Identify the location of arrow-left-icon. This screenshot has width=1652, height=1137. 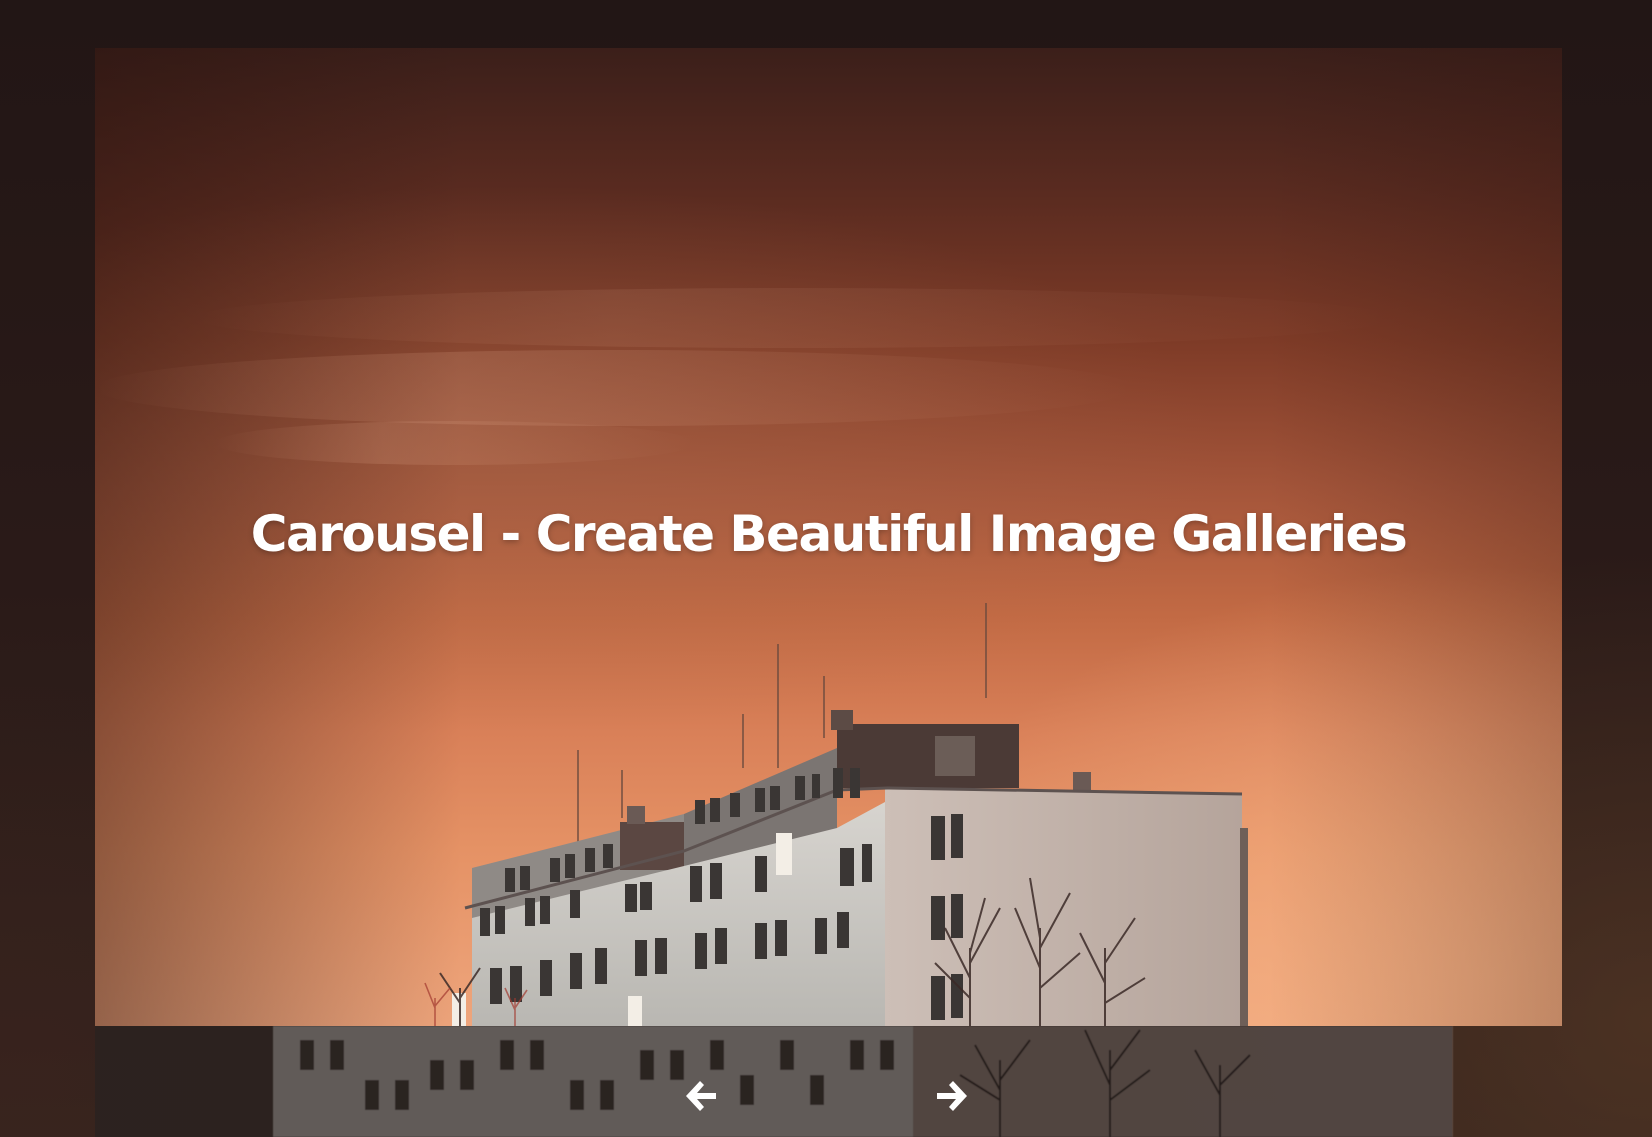
(701, 1096).